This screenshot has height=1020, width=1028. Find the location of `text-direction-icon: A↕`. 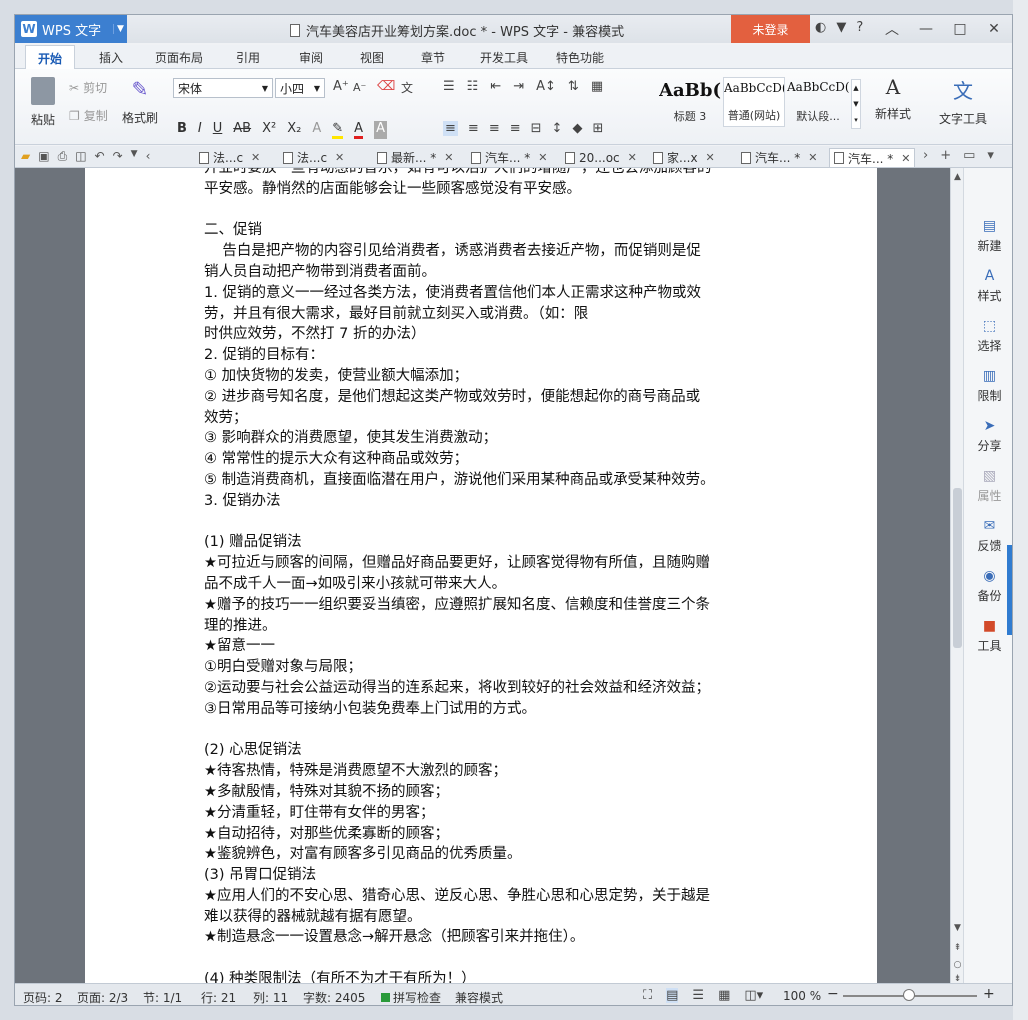

text-direction-icon: A↕ is located at coordinates (546, 86).